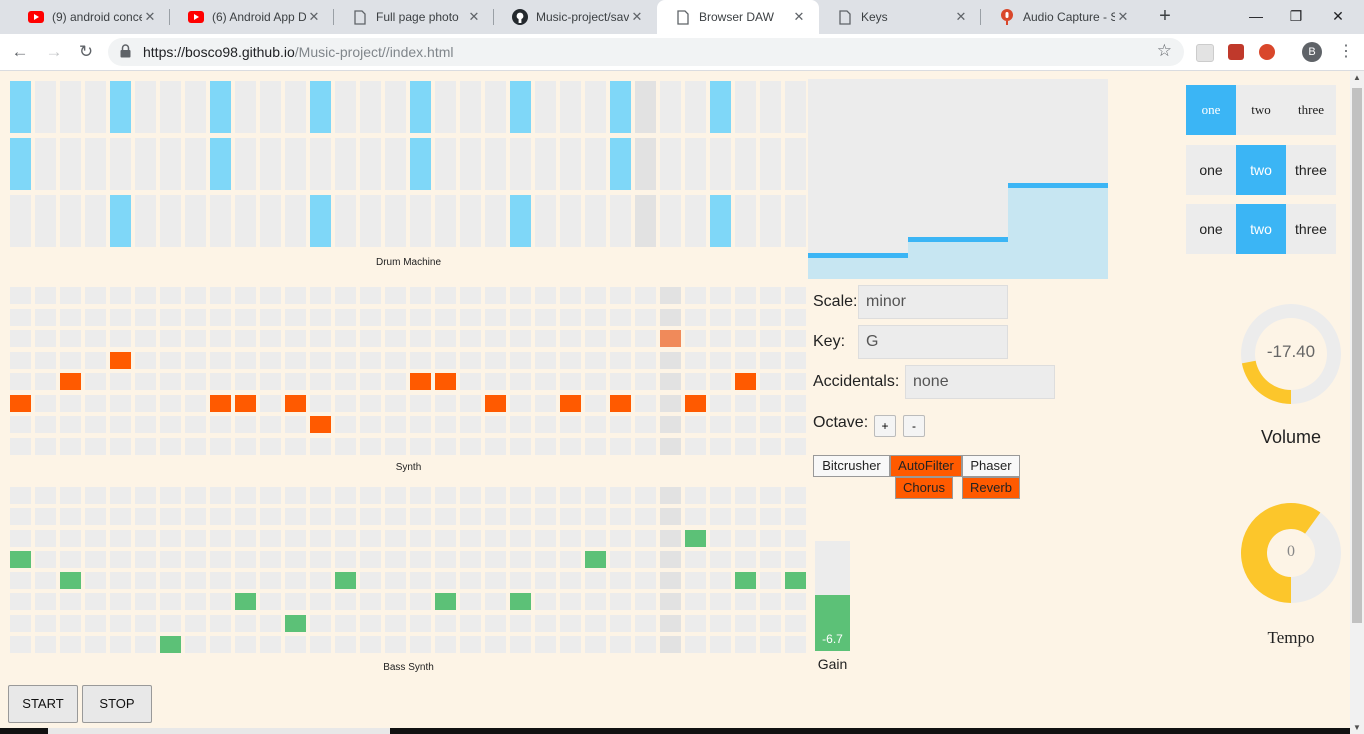 The image size is (1364, 734). I want to click on bookmark-star-icon: ☆, so click(1164, 51).